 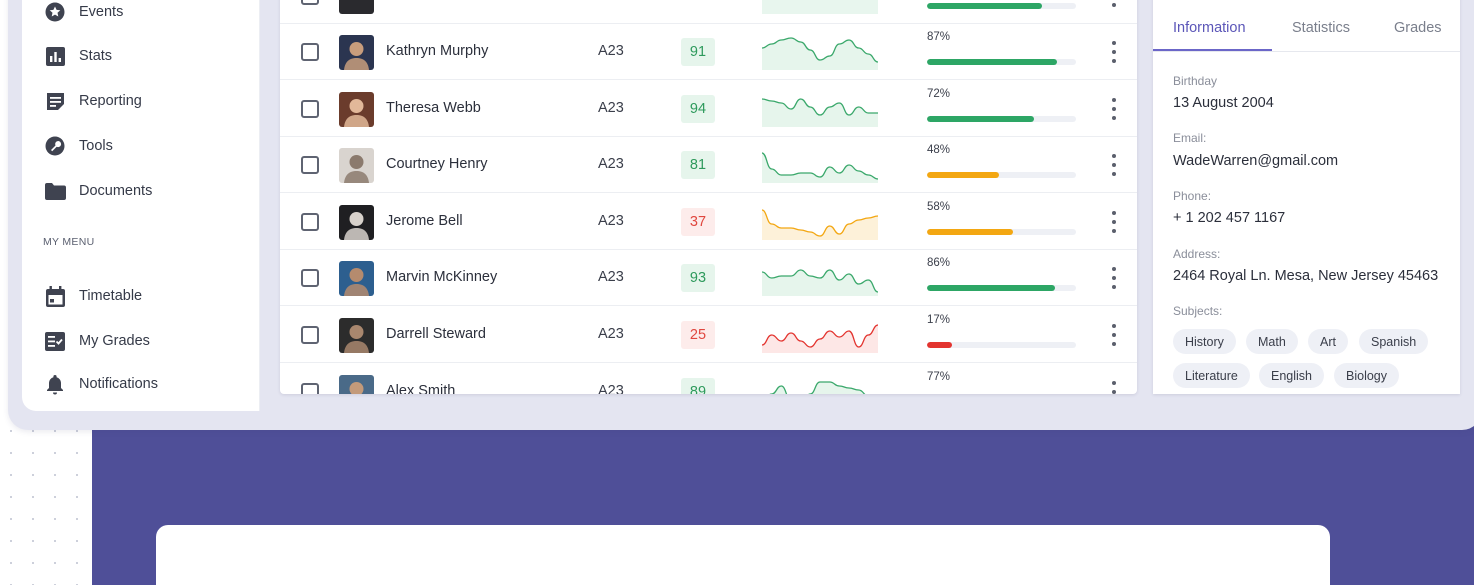 What do you see at coordinates (939, 263) in the screenshot?
I see `progress-label: 86%` at bounding box center [939, 263].